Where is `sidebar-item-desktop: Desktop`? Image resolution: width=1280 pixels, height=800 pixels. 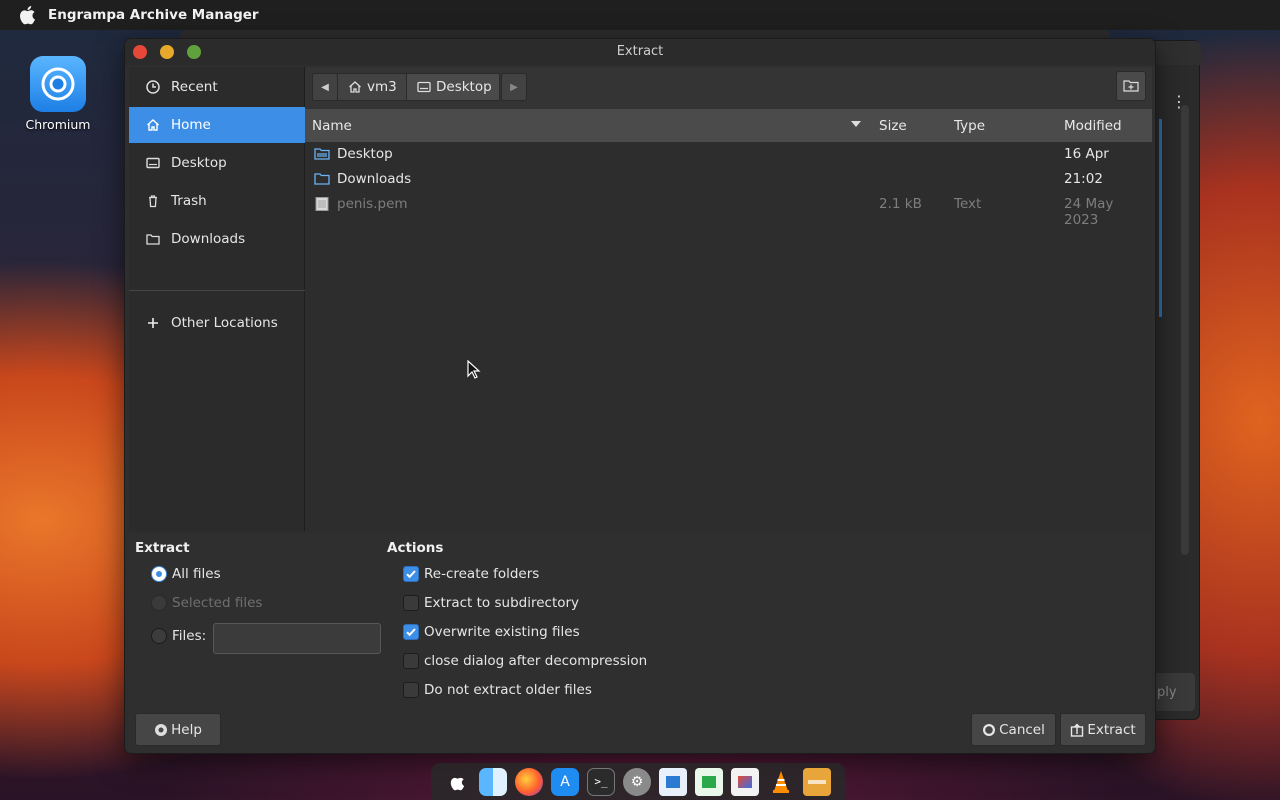 sidebar-item-desktop: Desktop is located at coordinates (217, 163).